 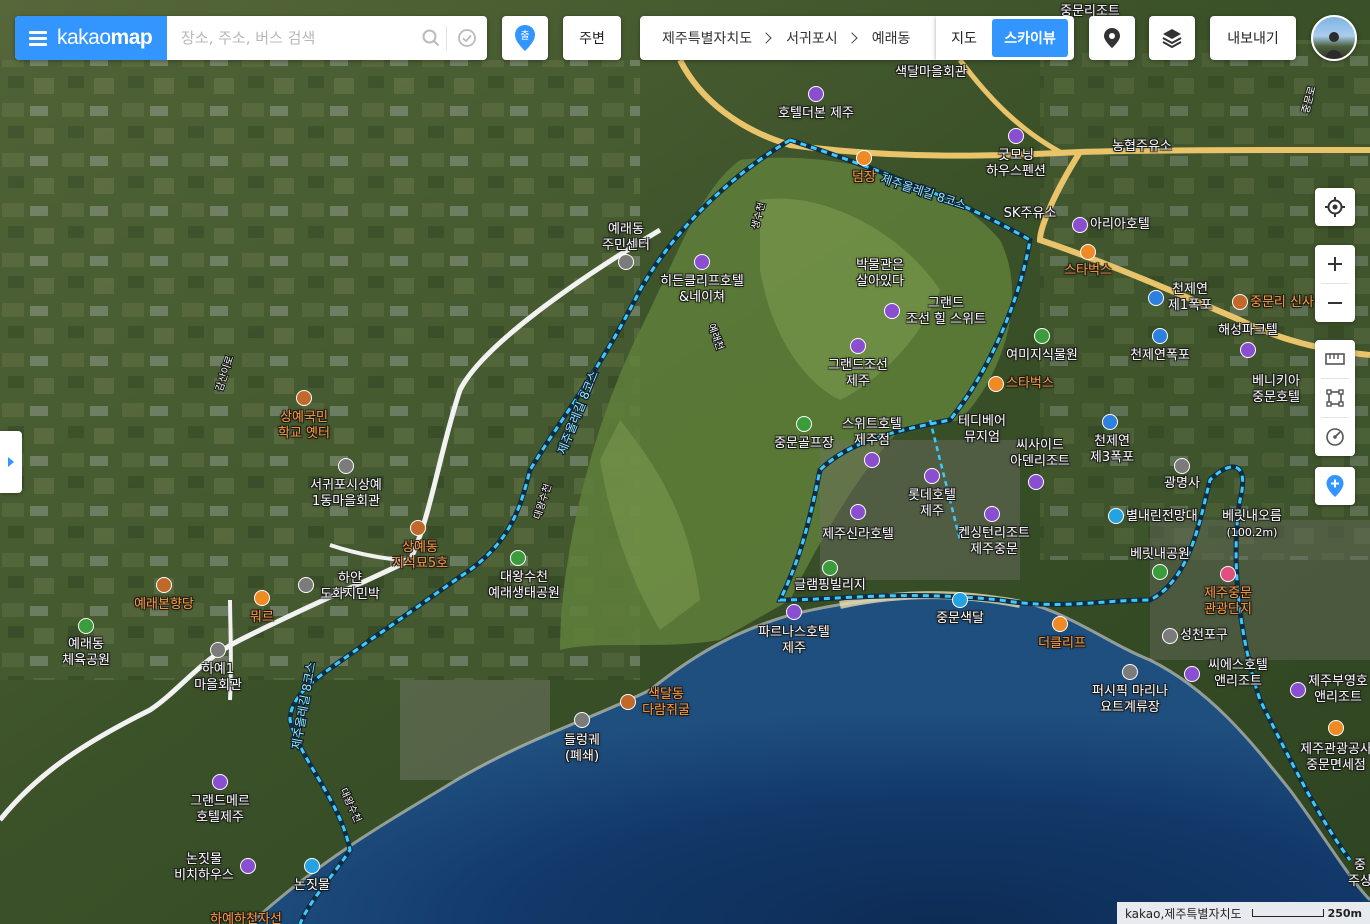 I want to click on map-label: 하예하천자선, so click(x=246, y=918).